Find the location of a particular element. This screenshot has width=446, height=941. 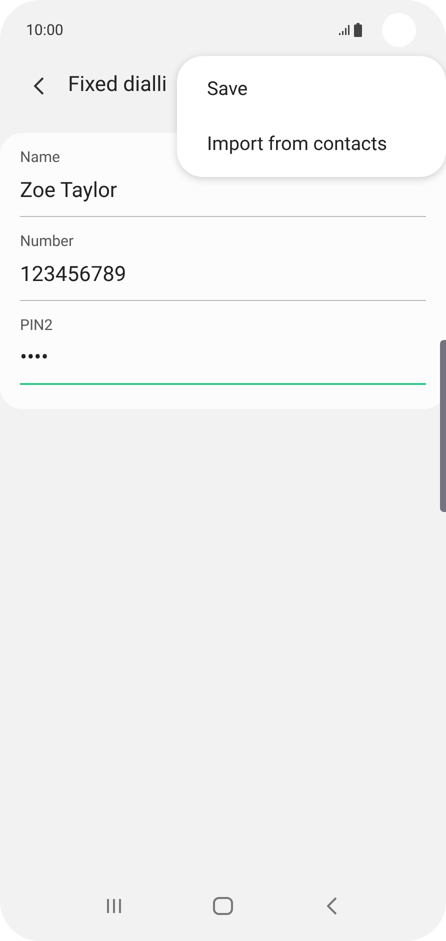

battery-icon is located at coordinates (358, 30).